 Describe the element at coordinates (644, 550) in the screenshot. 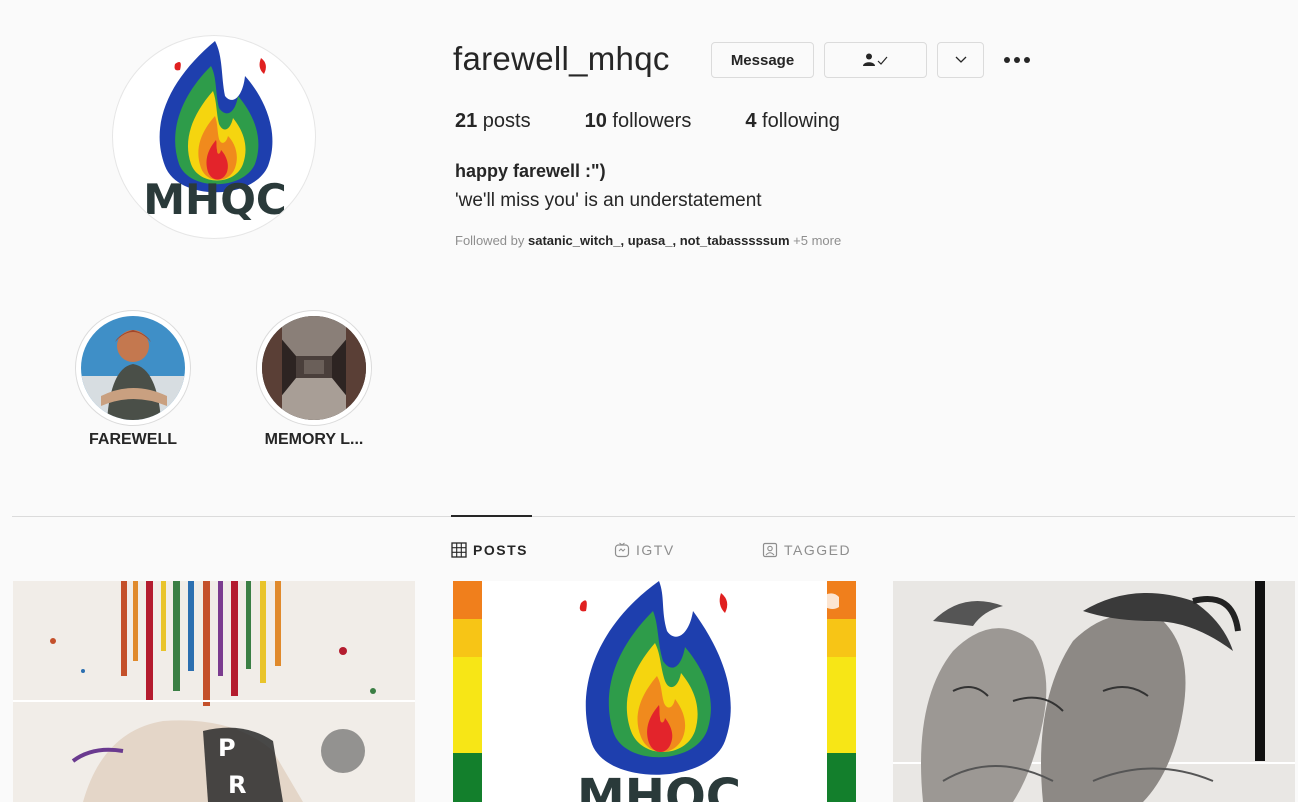

I see `tab-igtv: IGTV` at that location.